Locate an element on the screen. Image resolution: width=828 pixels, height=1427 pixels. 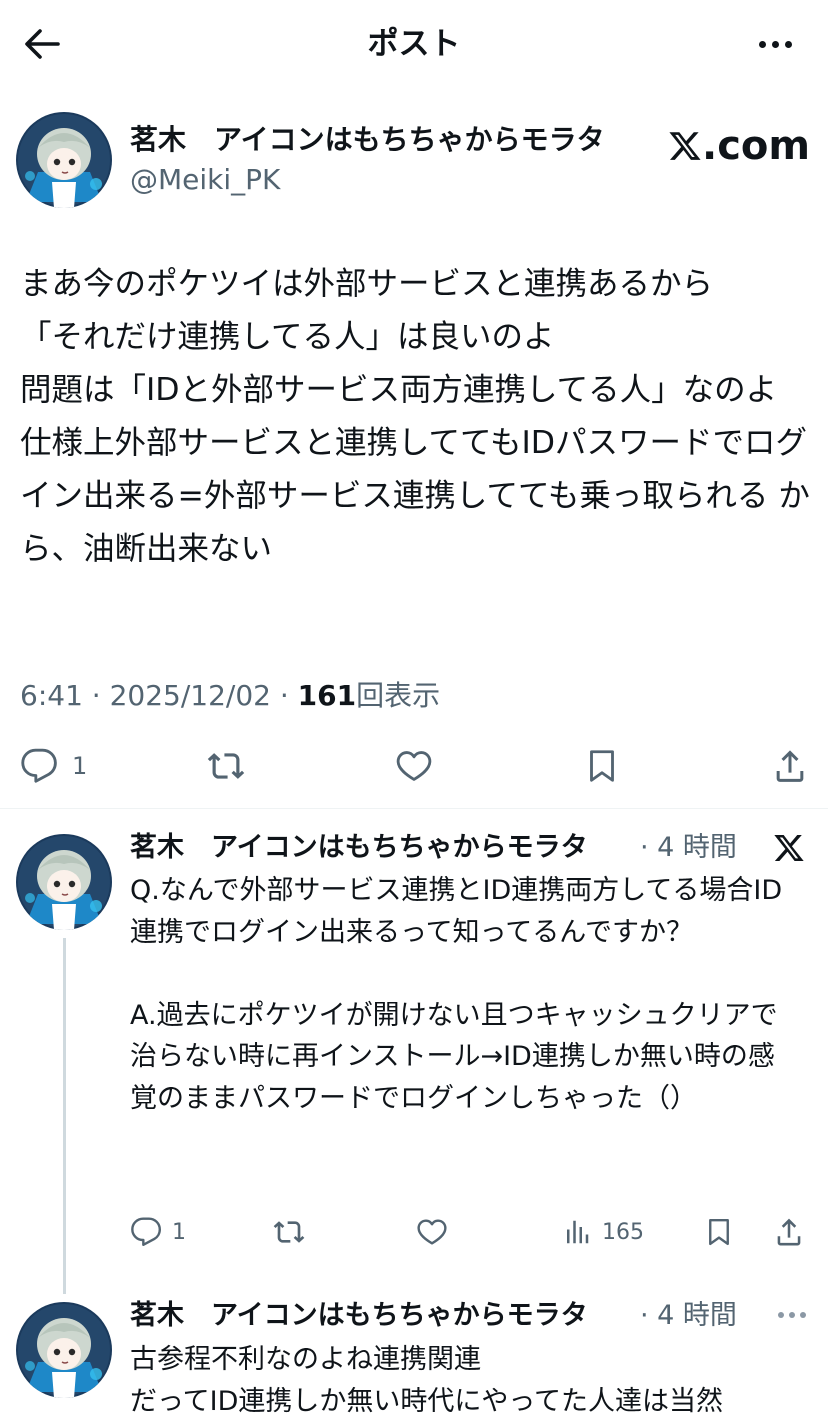
post-meta: 6:41 · 2025/12/02 · 161回表示 is located at coordinates (230, 696).